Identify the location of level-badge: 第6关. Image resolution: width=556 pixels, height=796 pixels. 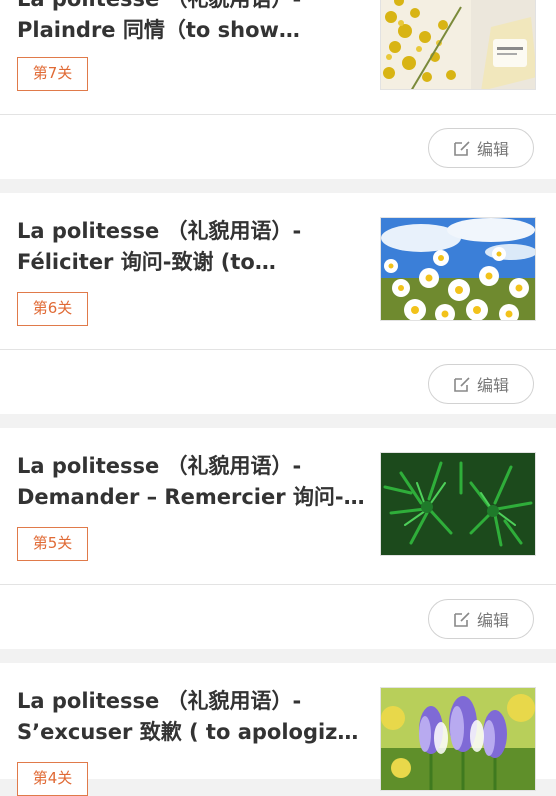
(52, 309).